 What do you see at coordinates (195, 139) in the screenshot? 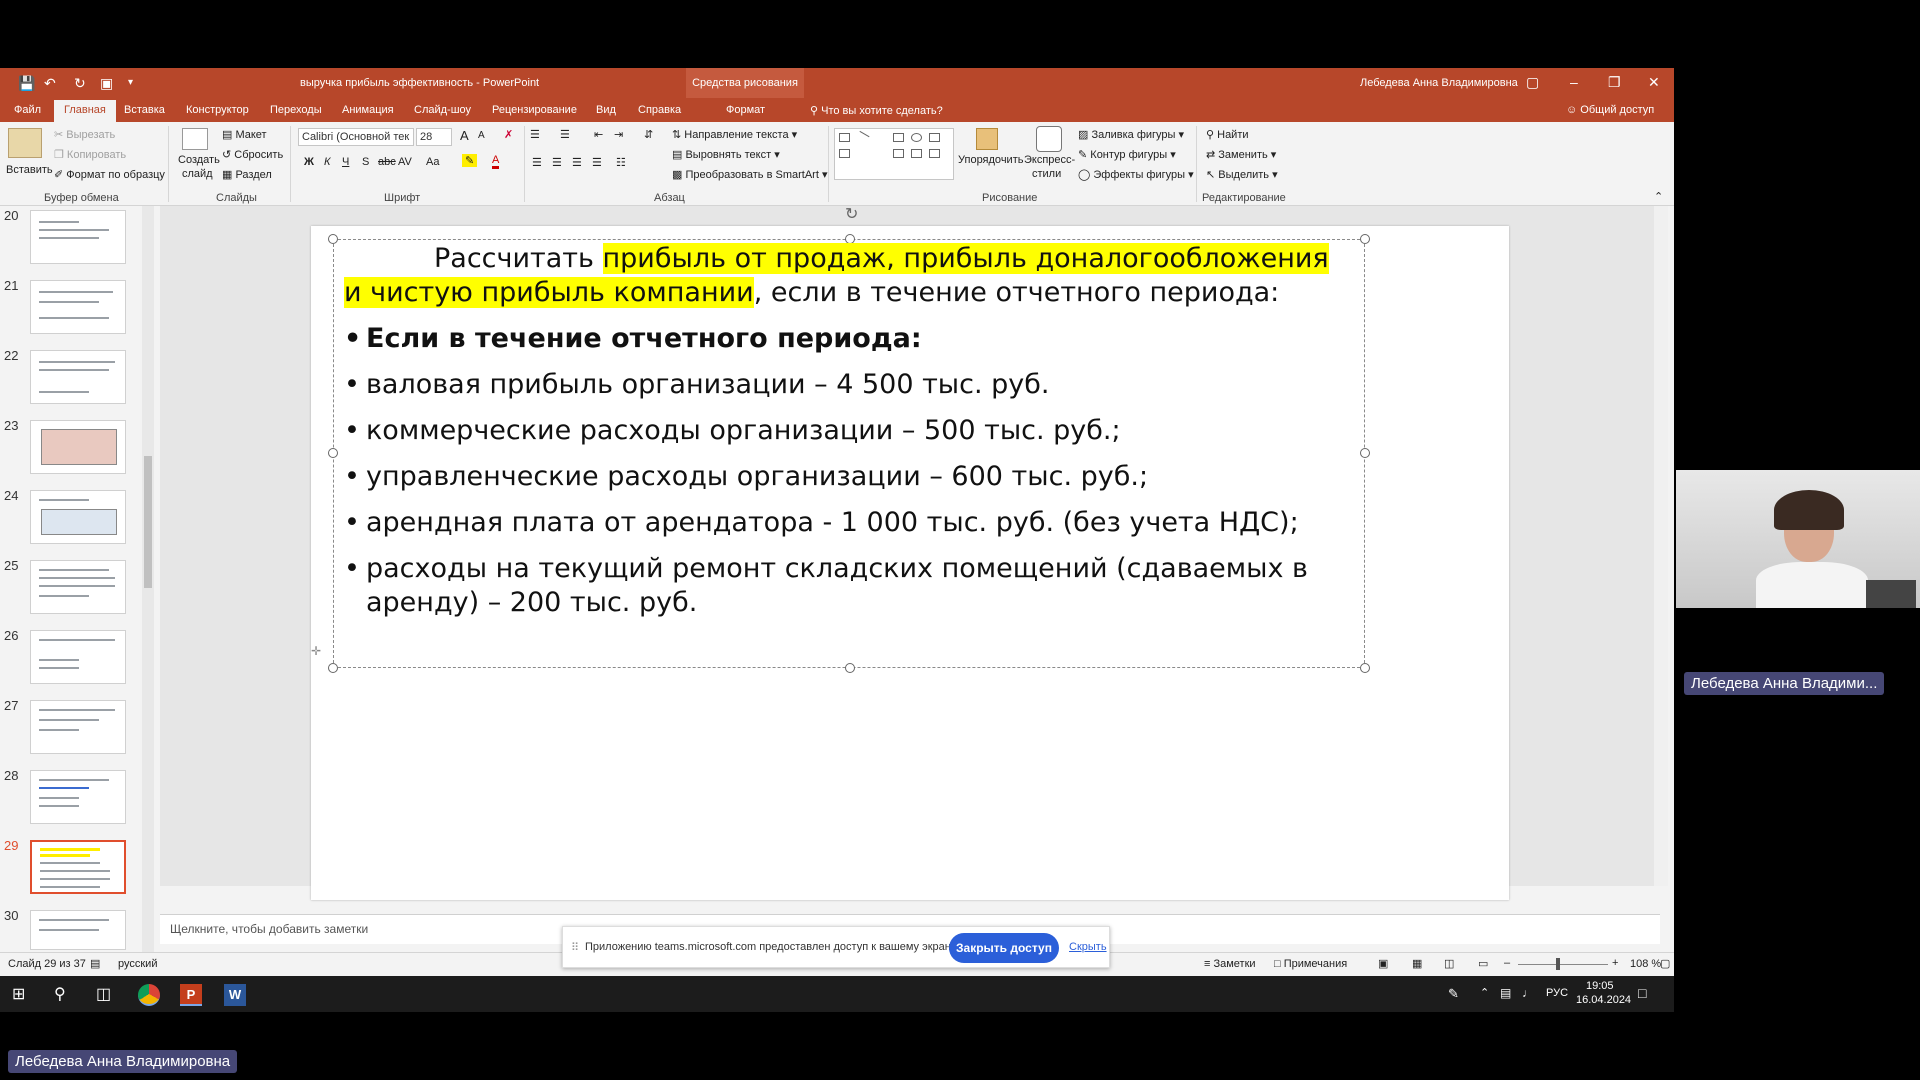
I see `new-slide-icon` at bounding box center [195, 139].